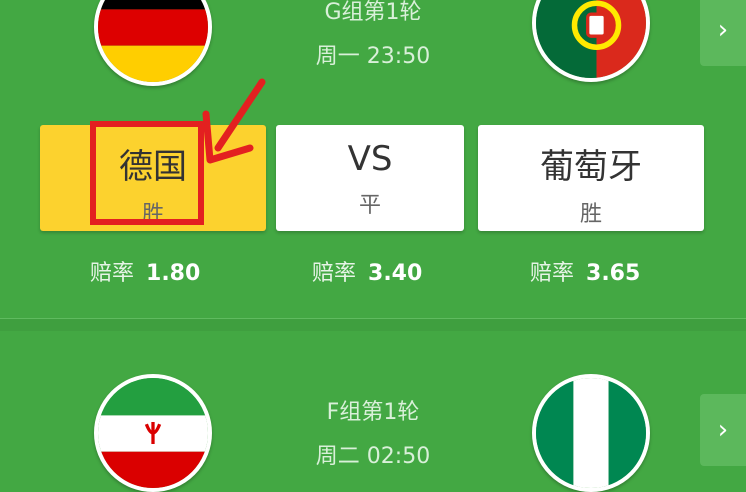 The height and width of the screenshot is (492, 746). What do you see at coordinates (369, 205) in the screenshot?
I see `result-label: 平` at bounding box center [369, 205].